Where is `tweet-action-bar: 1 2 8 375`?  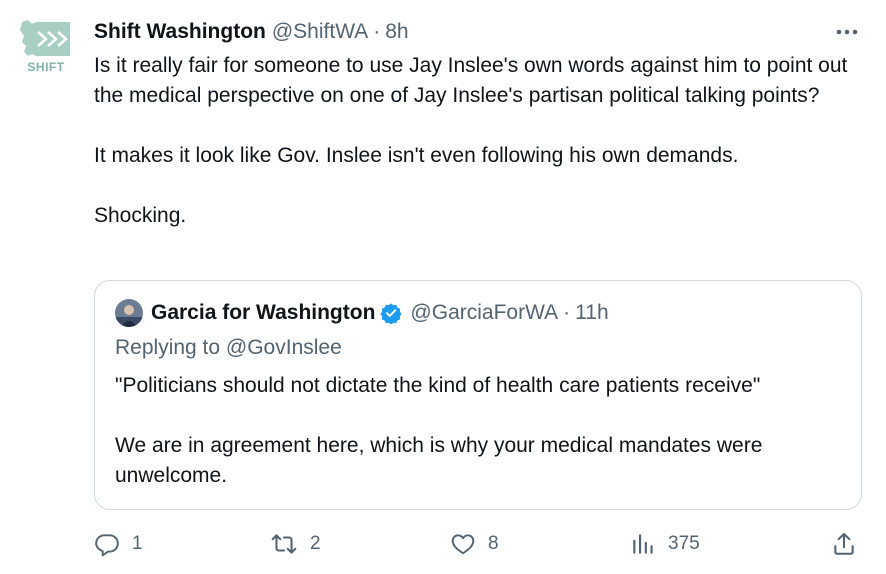
tweet-action-bar: 1 2 8 375 is located at coordinates (479, 544).